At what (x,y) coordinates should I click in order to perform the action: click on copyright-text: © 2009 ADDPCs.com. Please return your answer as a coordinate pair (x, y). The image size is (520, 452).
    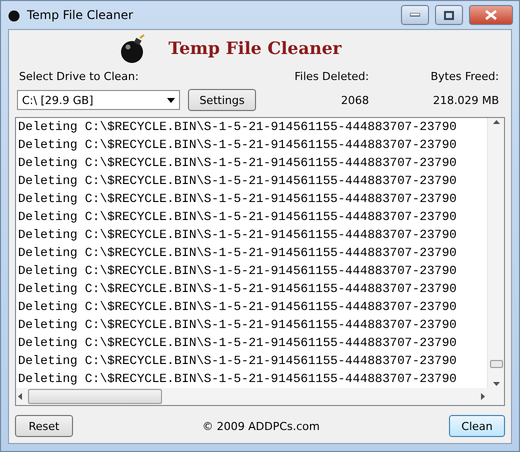
    Looking at the image, I should click on (261, 426).